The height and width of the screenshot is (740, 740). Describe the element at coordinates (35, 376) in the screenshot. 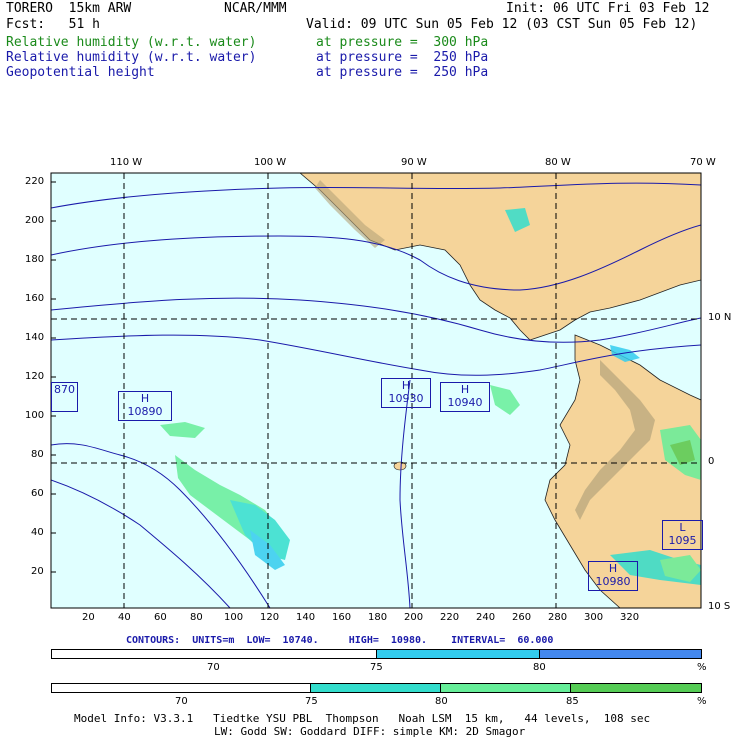

I see `grid-y-120: 120` at that location.